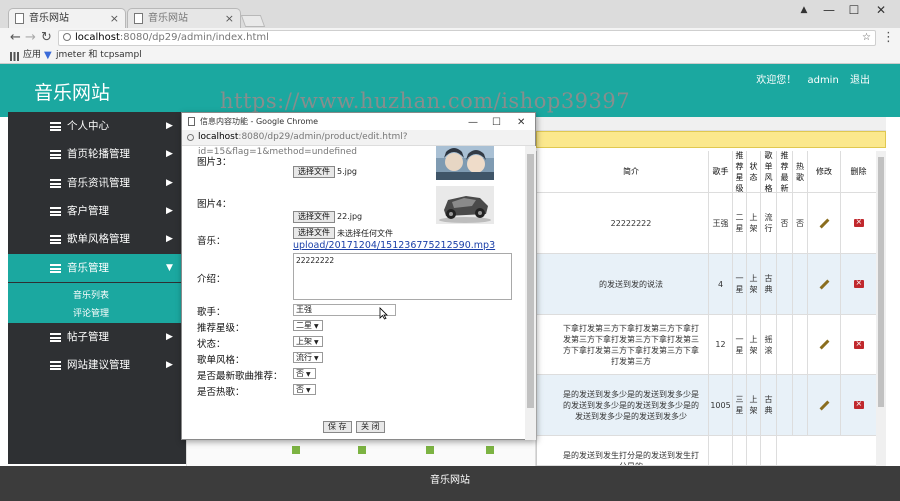  Describe the element at coordinates (473, 122) in the screenshot. I see `popup-minimize-button: —` at that location.